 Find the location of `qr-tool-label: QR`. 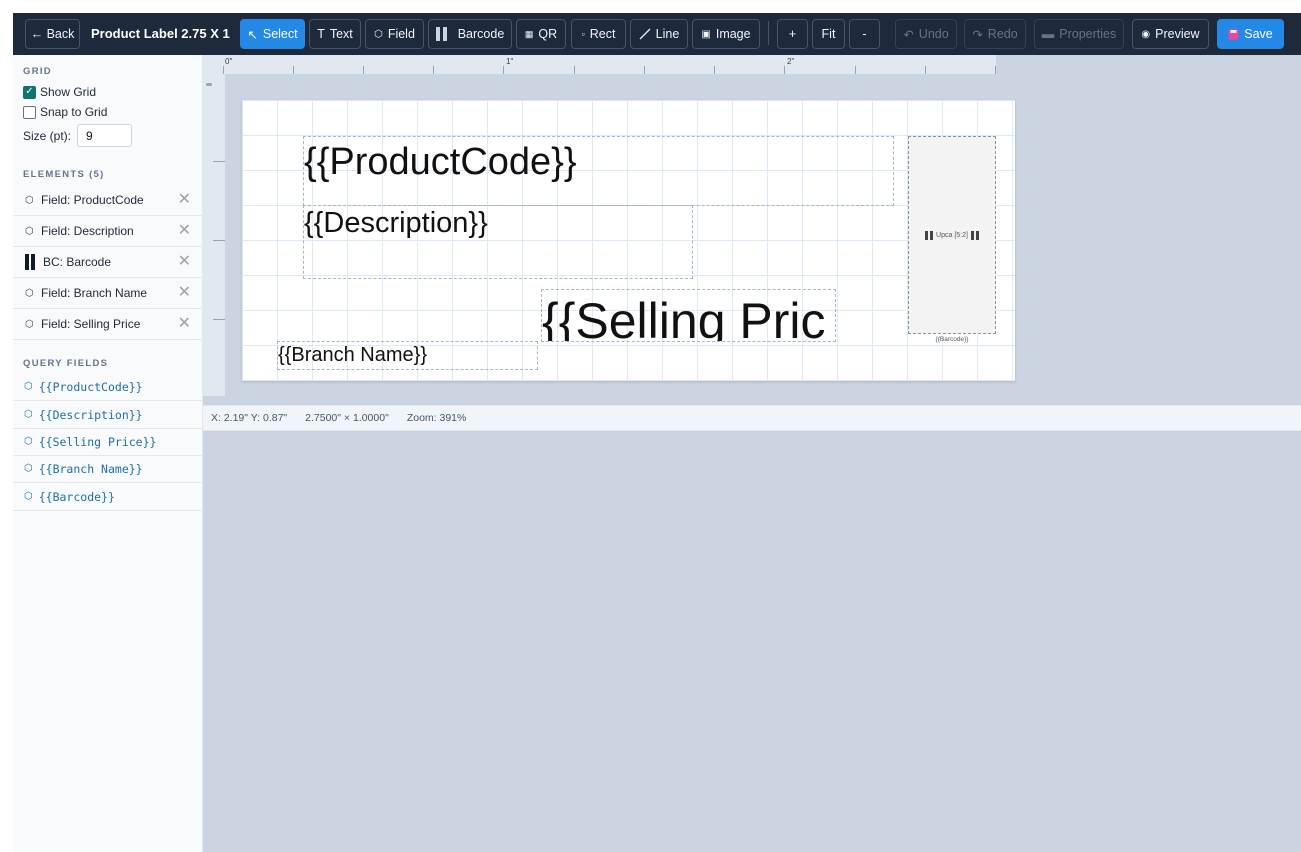

qr-tool-label: QR is located at coordinates (548, 34).